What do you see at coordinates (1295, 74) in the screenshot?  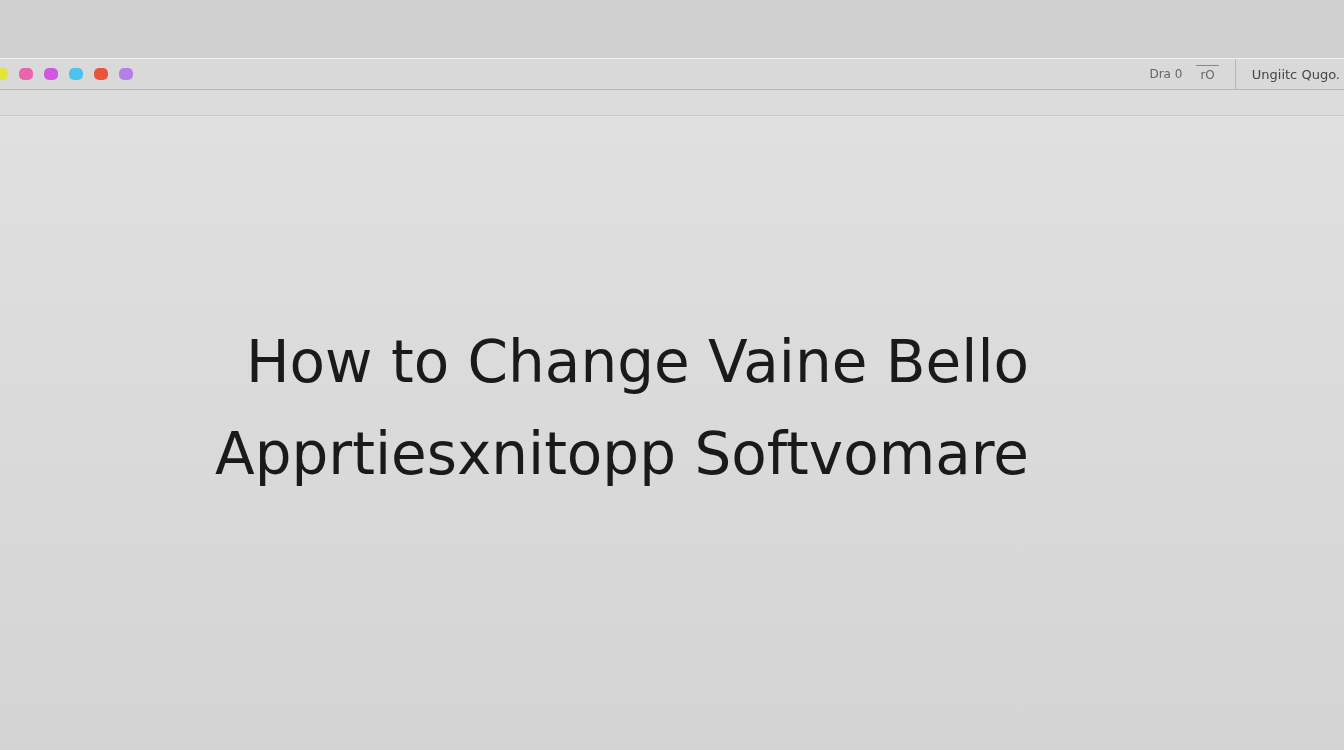 I see `toolbar-label: Ungiitc Qugo.` at bounding box center [1295, 74].